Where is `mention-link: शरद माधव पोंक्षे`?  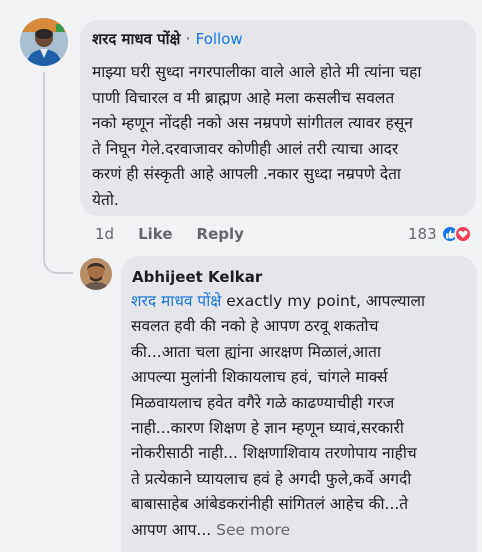
mention-link: शरद माधव पोंक्षे is located at coordinates (176, 301).